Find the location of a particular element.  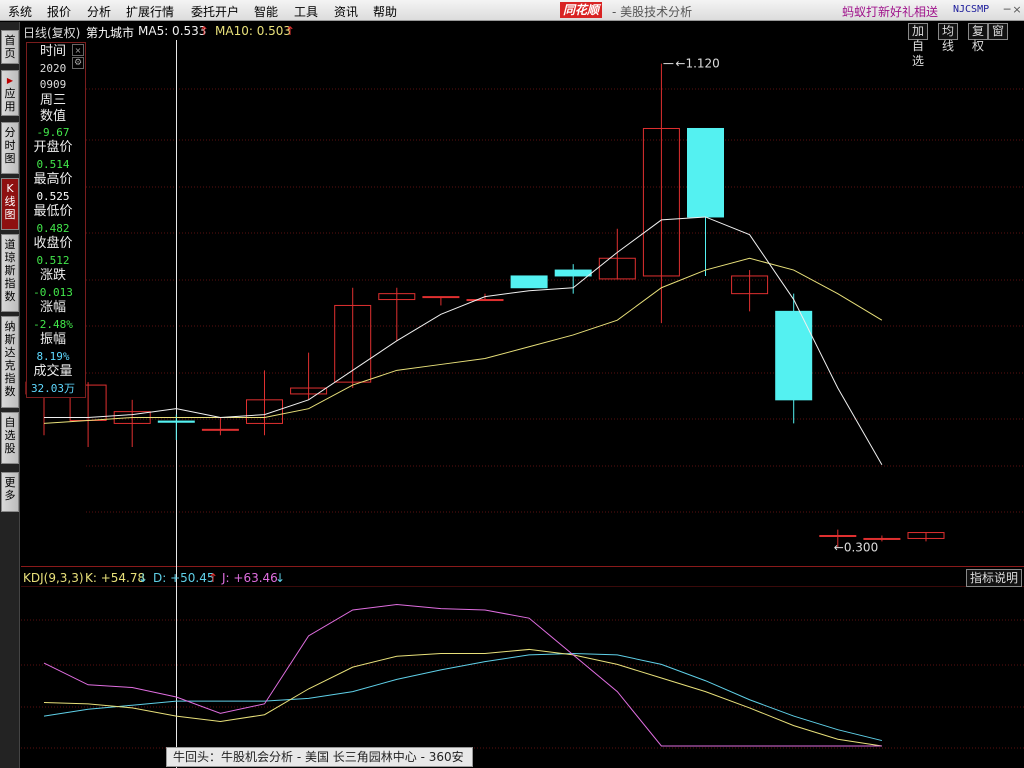

info-close: 0.512 is located at coordinates (53, 260).